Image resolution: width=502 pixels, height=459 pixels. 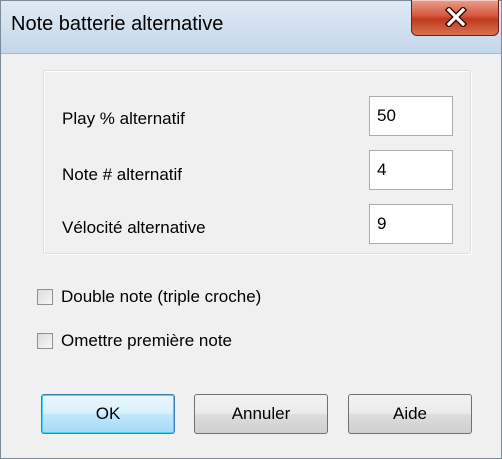 I want to click on double-note-checkbox, so click(x=45, y=297).